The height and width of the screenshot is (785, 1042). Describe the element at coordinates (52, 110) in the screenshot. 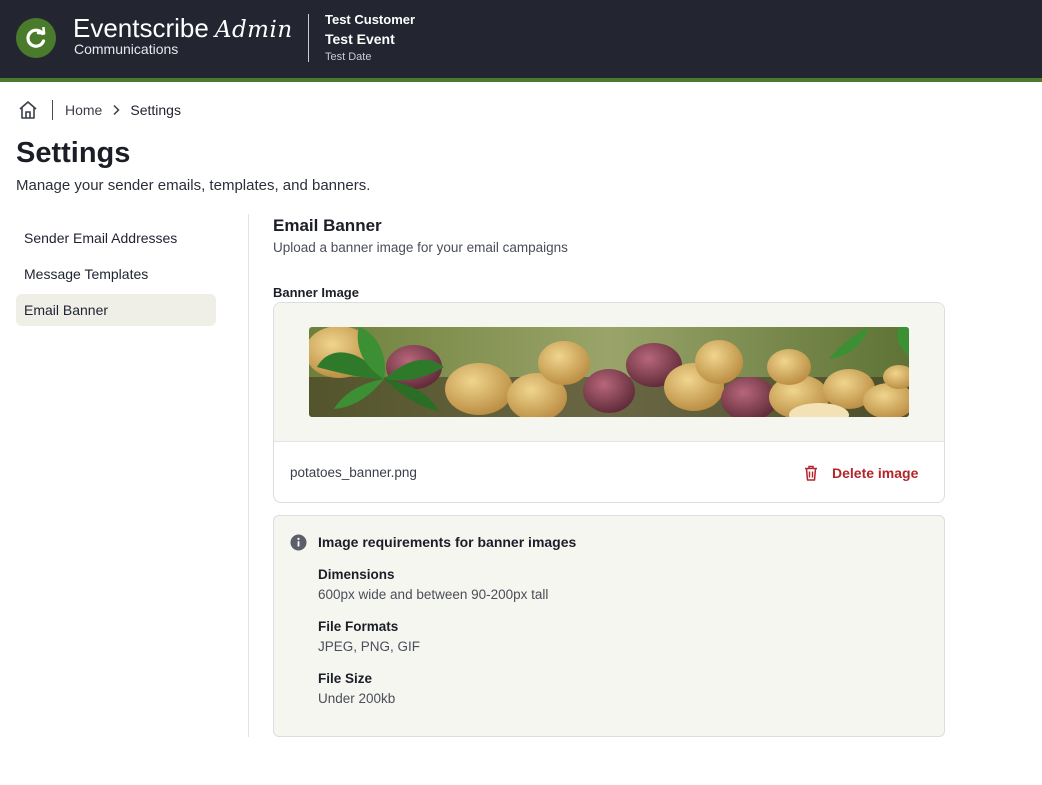

I see `breadcrumb-divider` at that location.